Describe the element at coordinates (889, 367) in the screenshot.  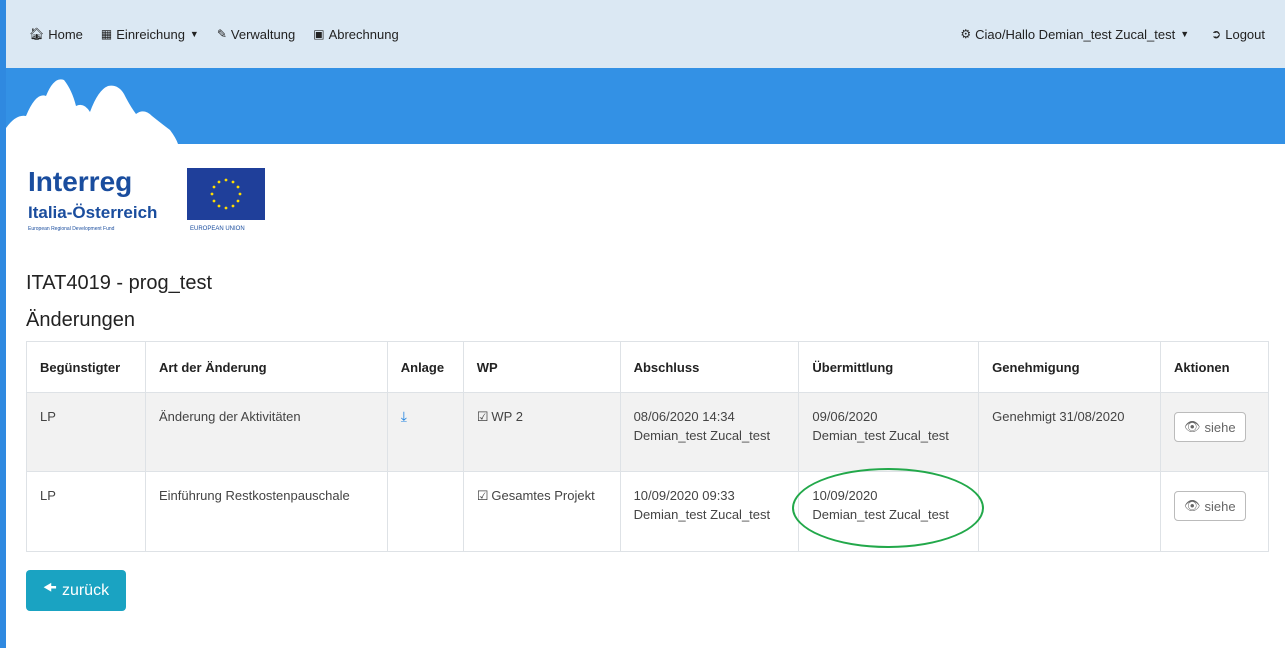
I see `header-transmission: Übermittlung` at that location.